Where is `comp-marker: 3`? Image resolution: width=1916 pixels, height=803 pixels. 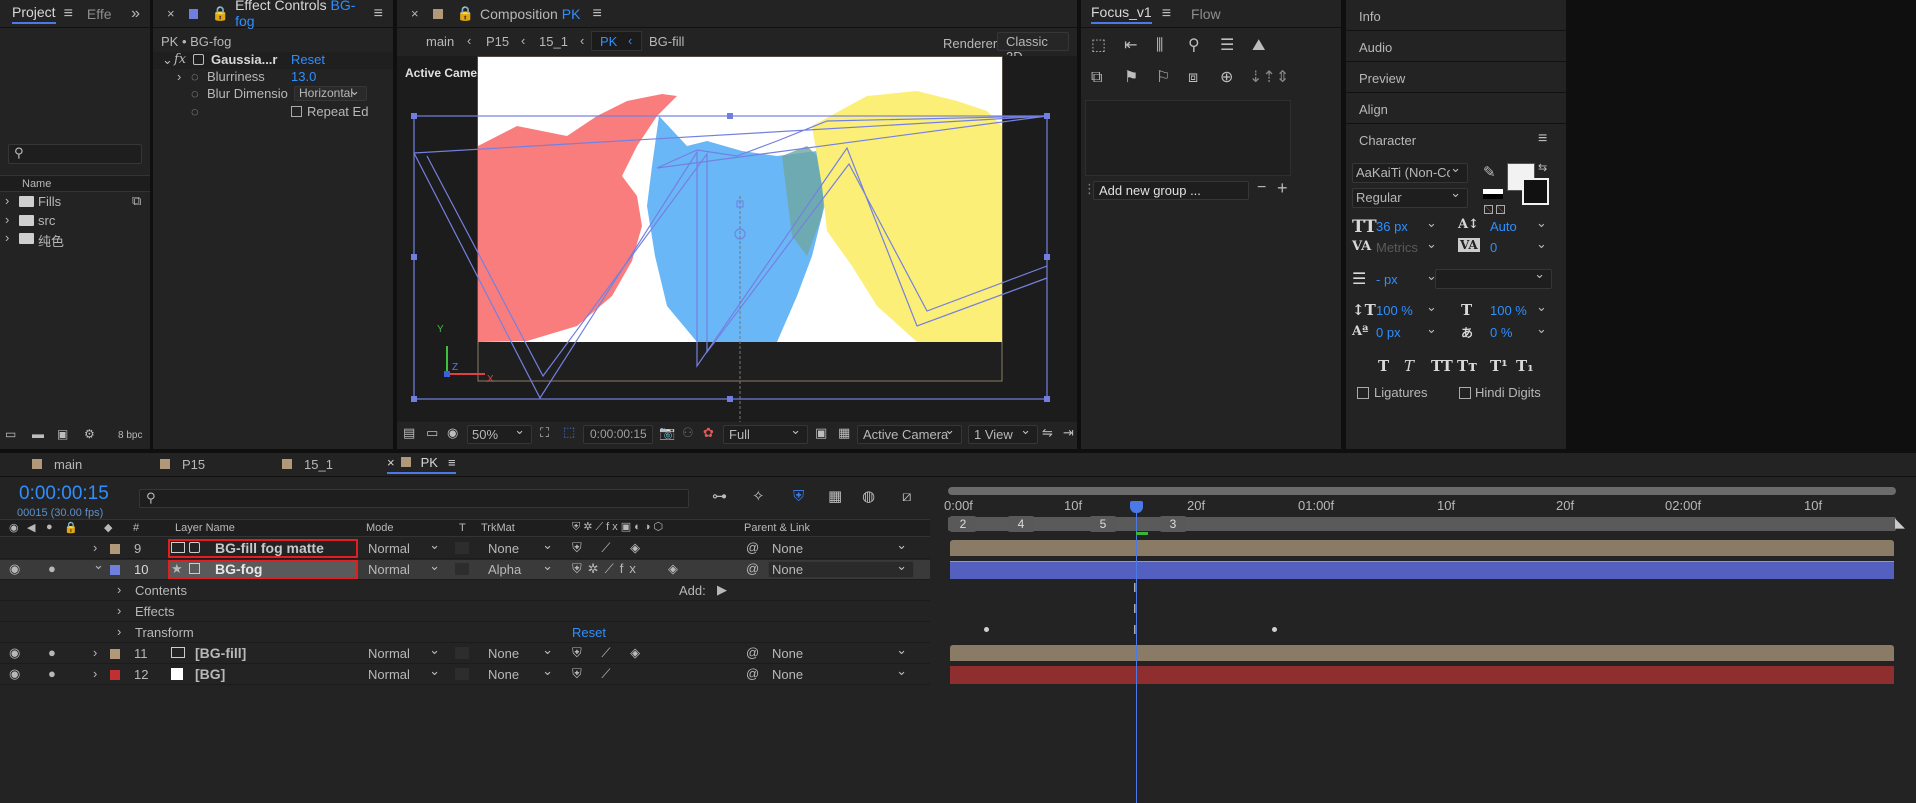
comp-marker: 3 is located at coordinates (1173, 524).